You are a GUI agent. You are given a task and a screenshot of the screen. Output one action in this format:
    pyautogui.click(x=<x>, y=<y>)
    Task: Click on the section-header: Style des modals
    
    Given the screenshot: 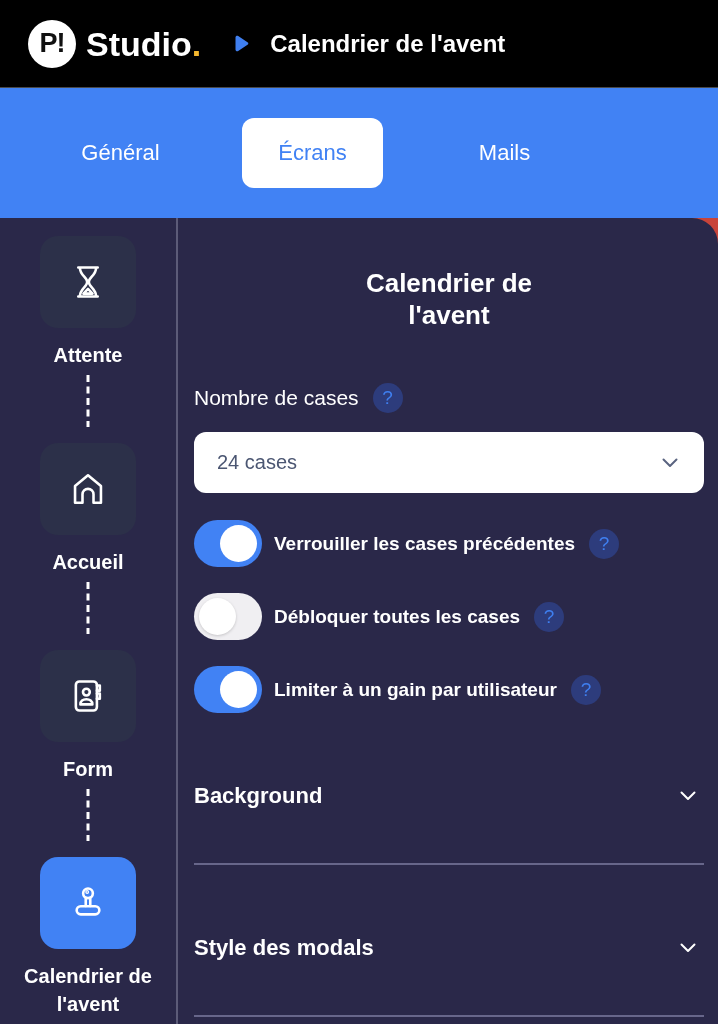 What is the action you would take?
    pyautogui.click(x=449, y=948)
    